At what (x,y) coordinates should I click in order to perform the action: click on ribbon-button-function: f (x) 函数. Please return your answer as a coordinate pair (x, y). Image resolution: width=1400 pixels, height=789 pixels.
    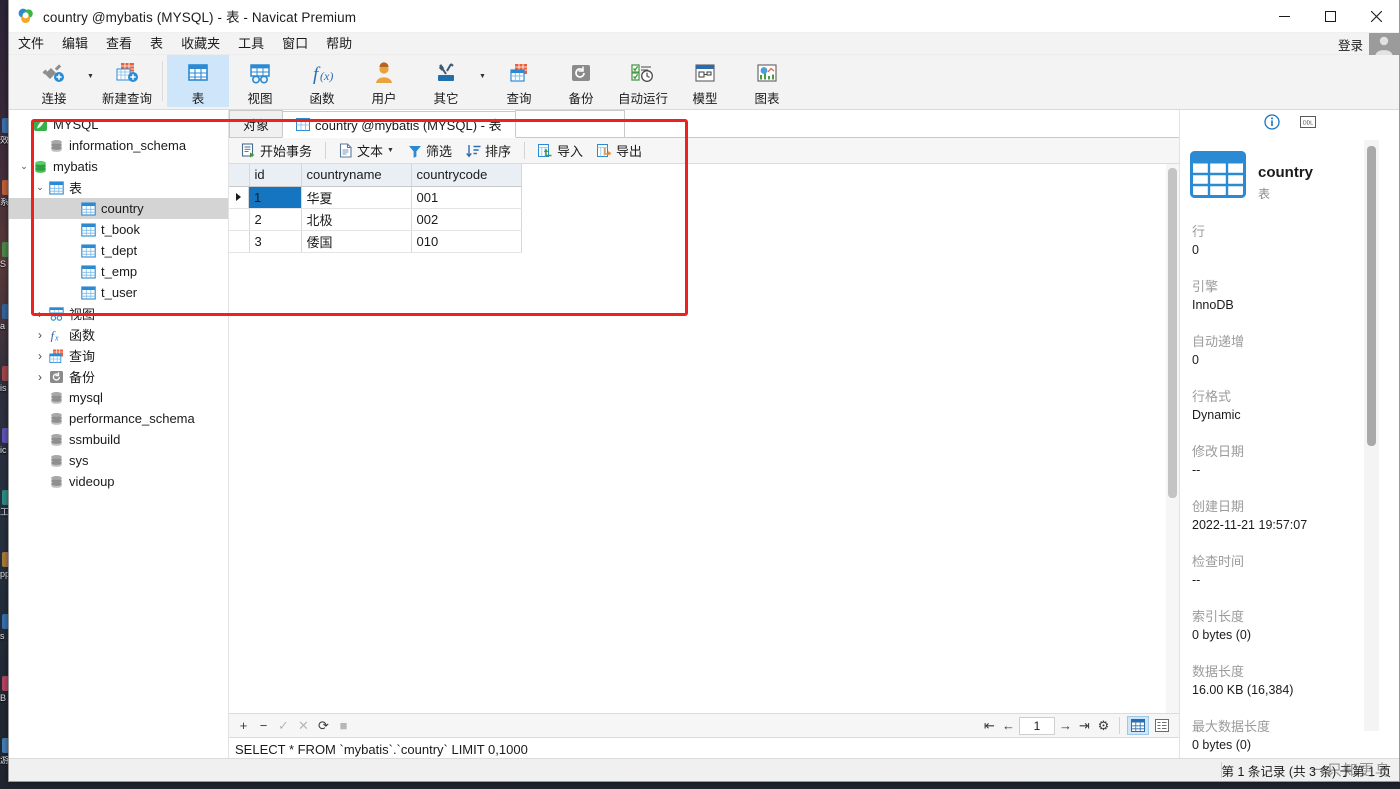
    Looking at the image, I should click on (322, 81).